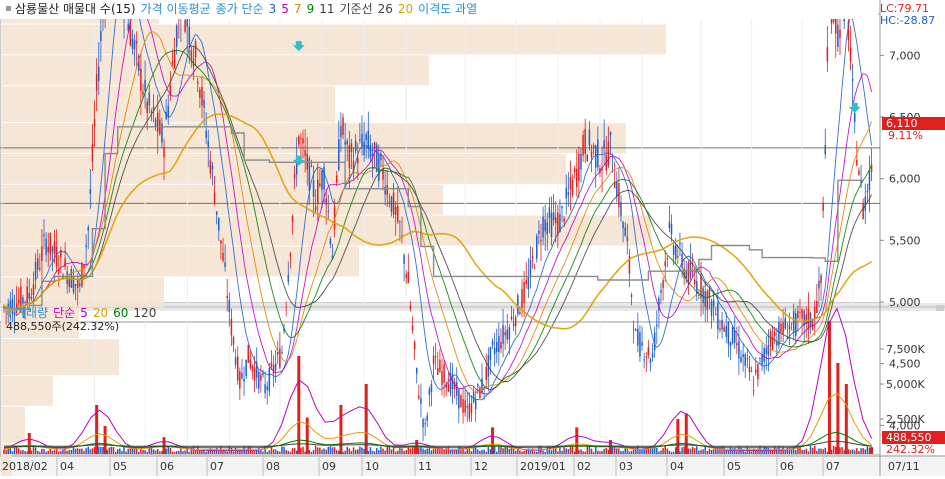  Describe the element at coordinates (27, 391) in the screenshot. I see `volume-profile-bar` at that location.